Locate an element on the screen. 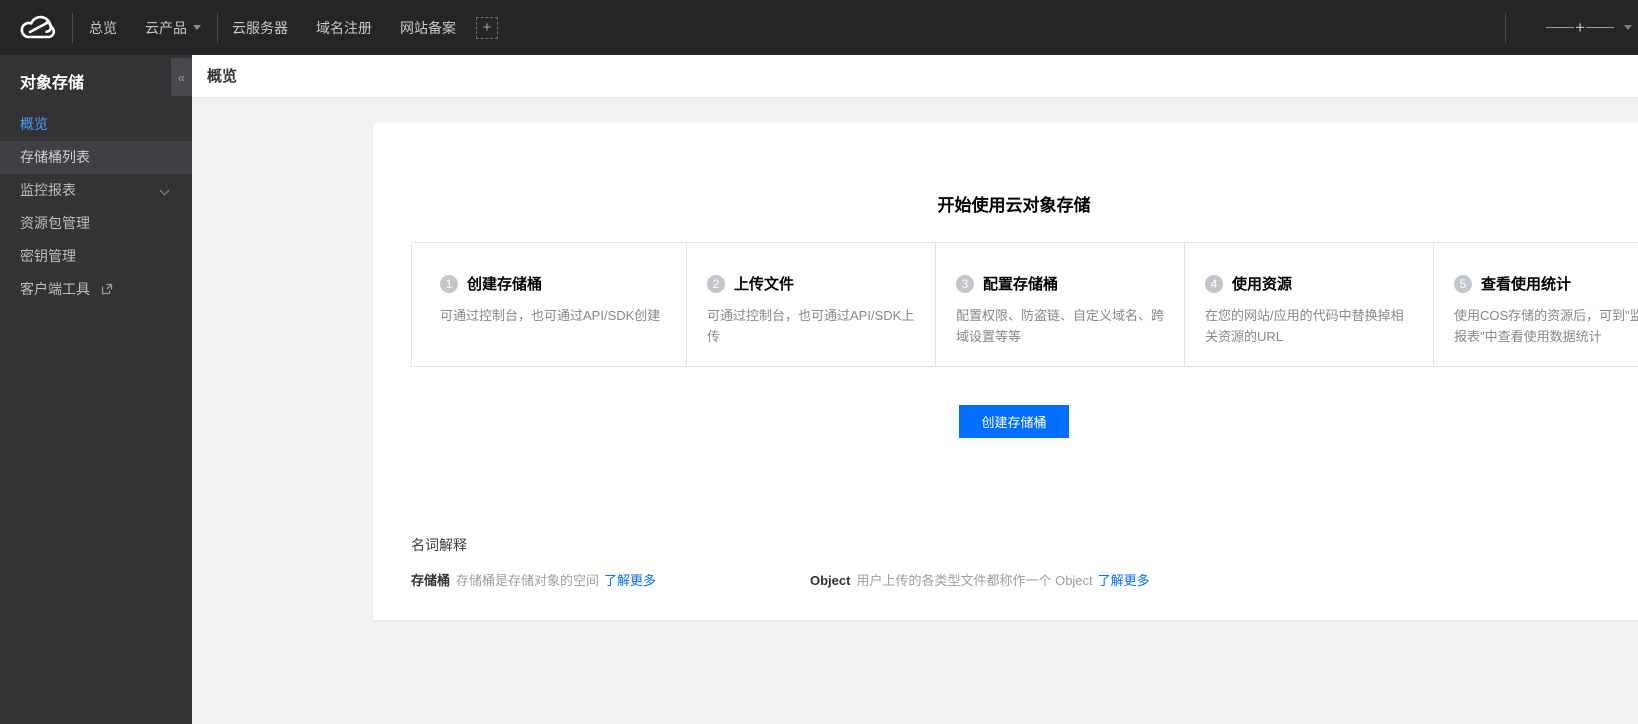 The height and width of the screenshot is (724, 1638). sidebar: 对象存储 « 概览 存储桶列表 监控报表 资源包管理 密钥管理 客户端工具 is located at coordinates (96, 389).